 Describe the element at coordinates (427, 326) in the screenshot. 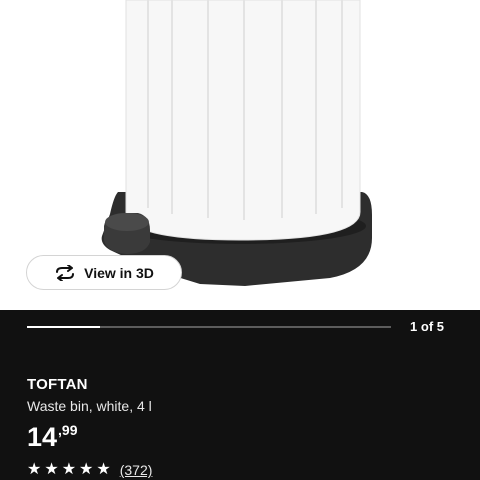

I see `image-page-indicator: 1 of 5` at that location.